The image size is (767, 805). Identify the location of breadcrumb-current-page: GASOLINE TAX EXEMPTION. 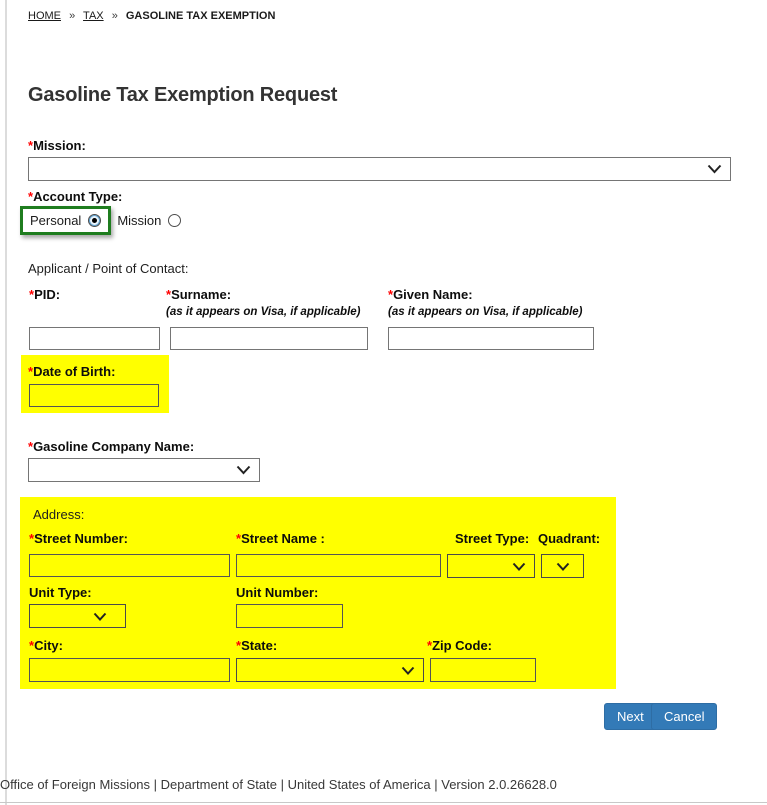
(200, 16).